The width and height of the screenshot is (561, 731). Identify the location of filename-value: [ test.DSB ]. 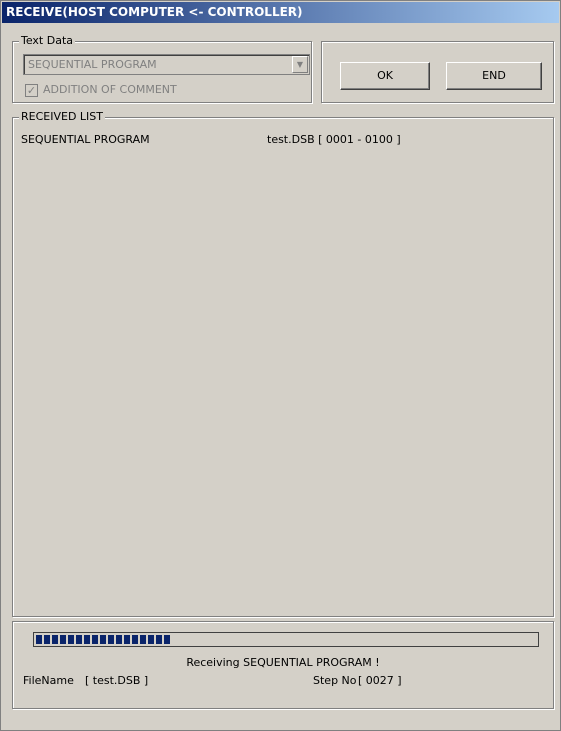
(117, 680).